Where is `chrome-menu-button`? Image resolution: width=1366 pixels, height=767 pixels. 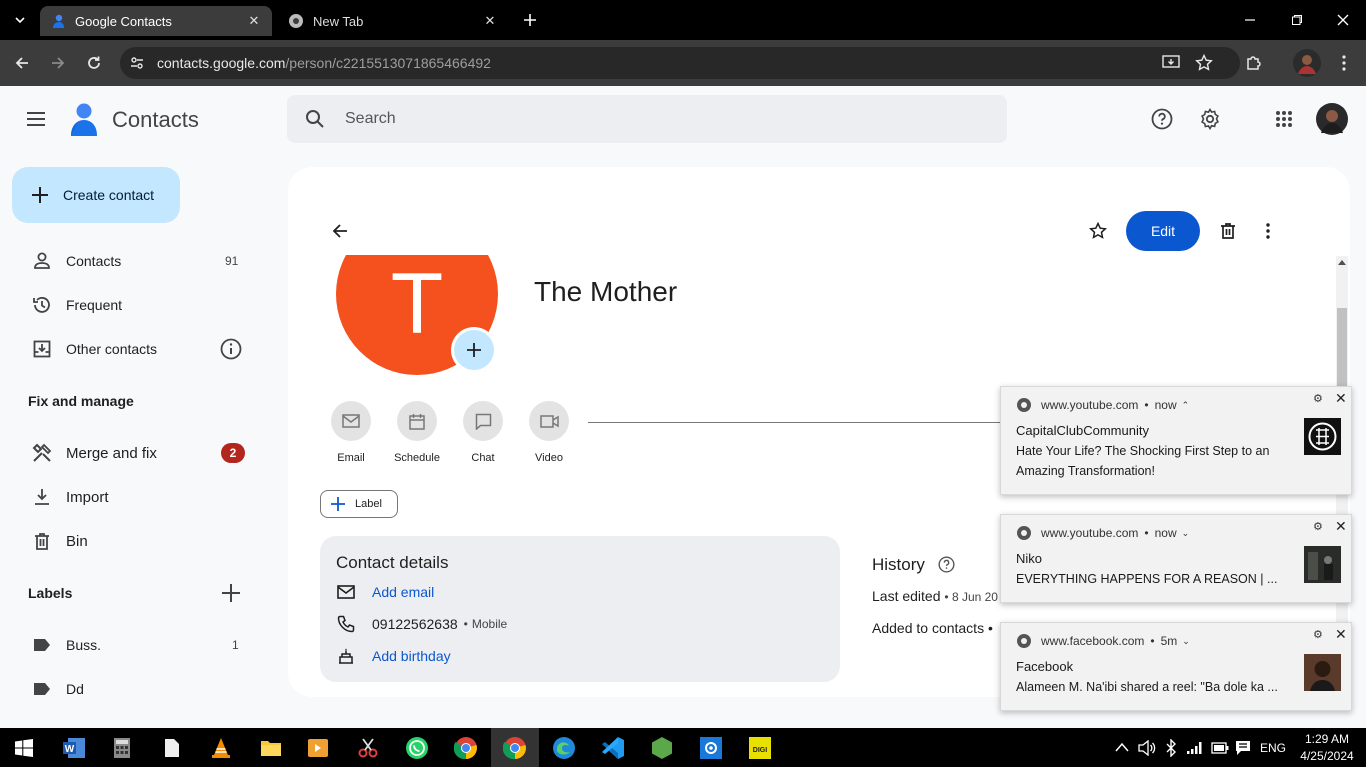
chrome-menu-button is located at coordinates (1344, 63).